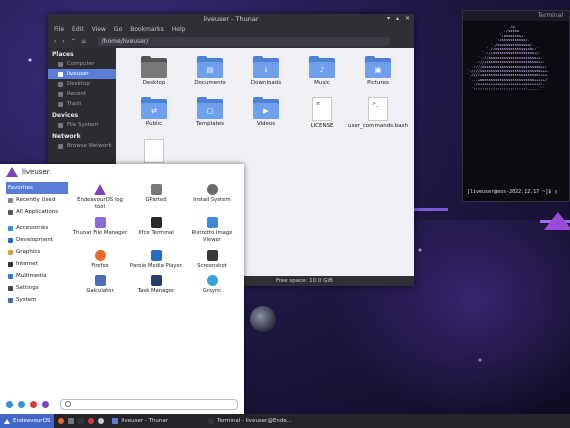 The image size is (570, 428). I want to click on up-icon: ⌃, so click(73, 41).